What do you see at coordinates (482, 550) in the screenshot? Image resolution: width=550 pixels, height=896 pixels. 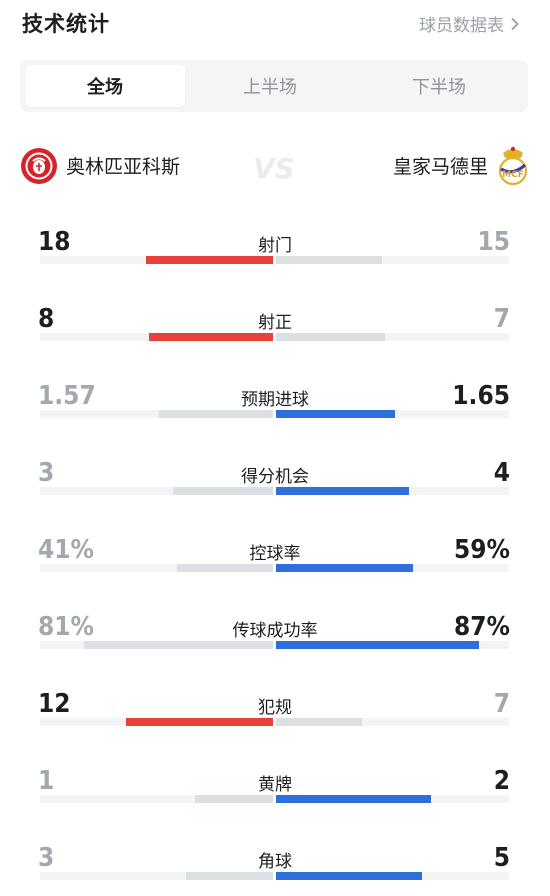 I see `away-stat-value: 59%` at bounding box center [482, 550].